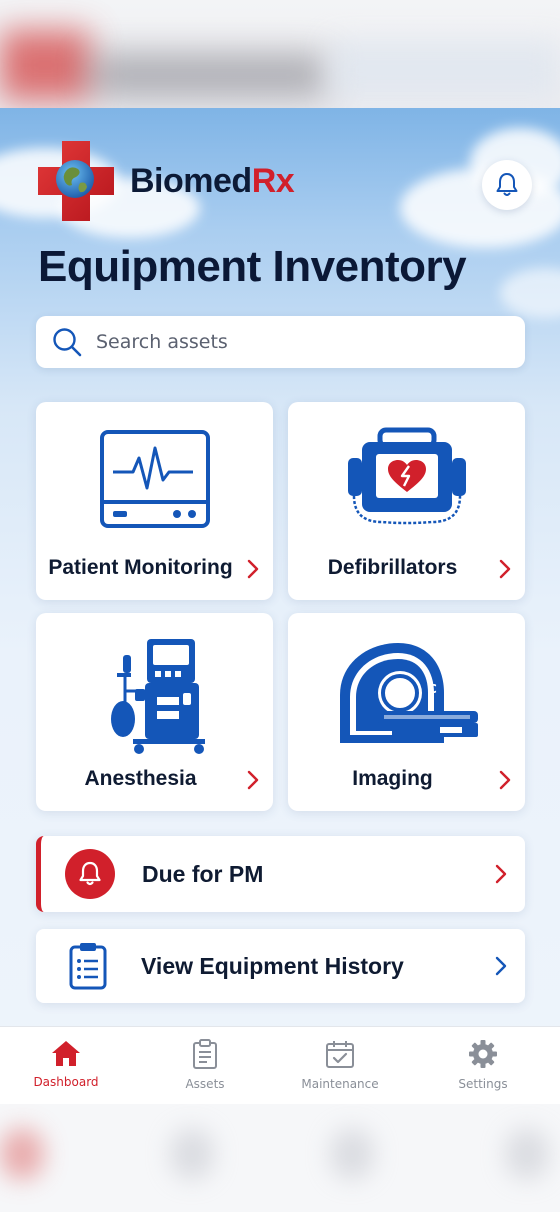  Describe the element at coordinates (408, 693) in the screenshot. I see `ct-scanner-icon: C` at that location.